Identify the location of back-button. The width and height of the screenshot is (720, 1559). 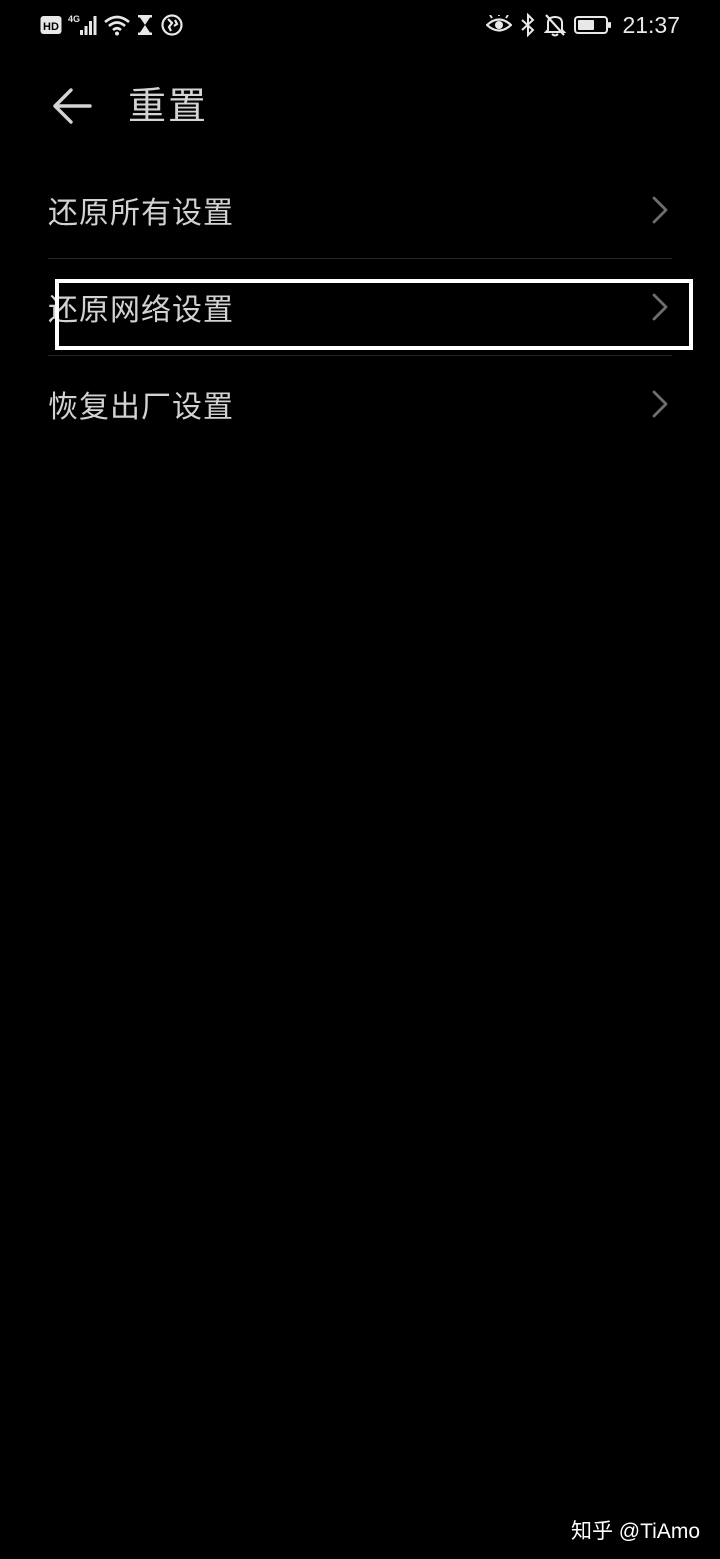
(72, 106).